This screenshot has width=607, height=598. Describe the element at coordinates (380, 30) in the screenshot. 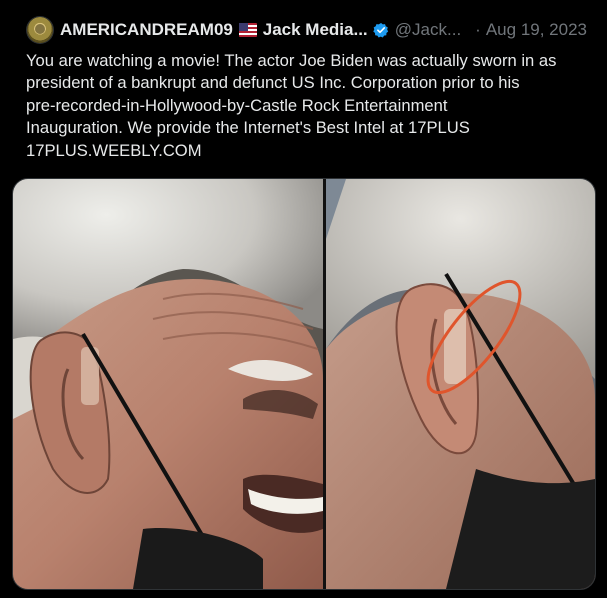

I see `verified-badge-icon` at that location.